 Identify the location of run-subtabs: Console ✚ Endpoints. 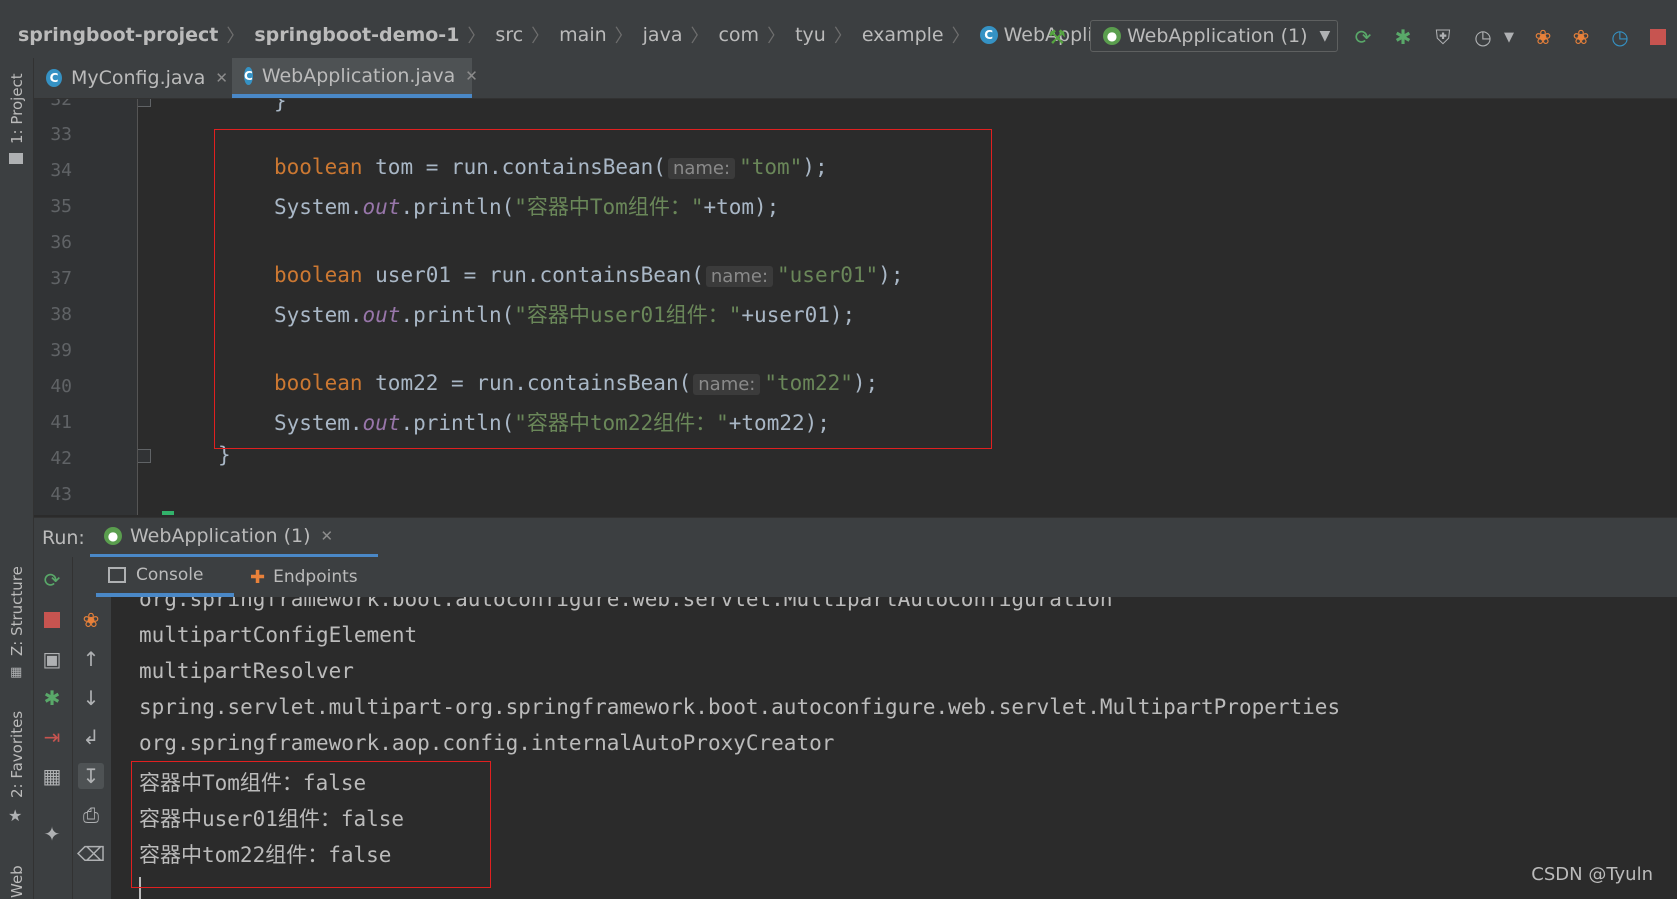
(855, 577).